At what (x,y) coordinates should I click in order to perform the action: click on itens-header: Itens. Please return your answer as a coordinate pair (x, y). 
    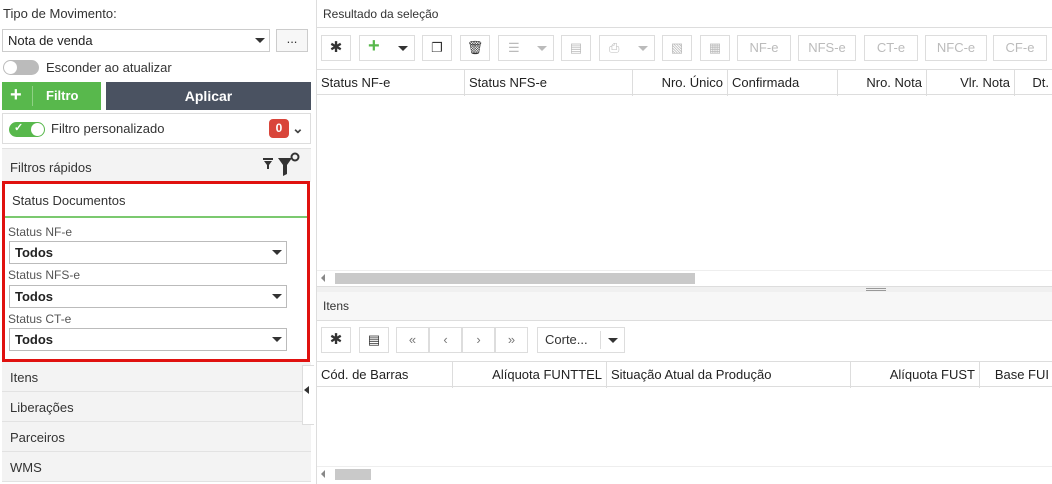
    Looking at the image, I should click on (684, 306).